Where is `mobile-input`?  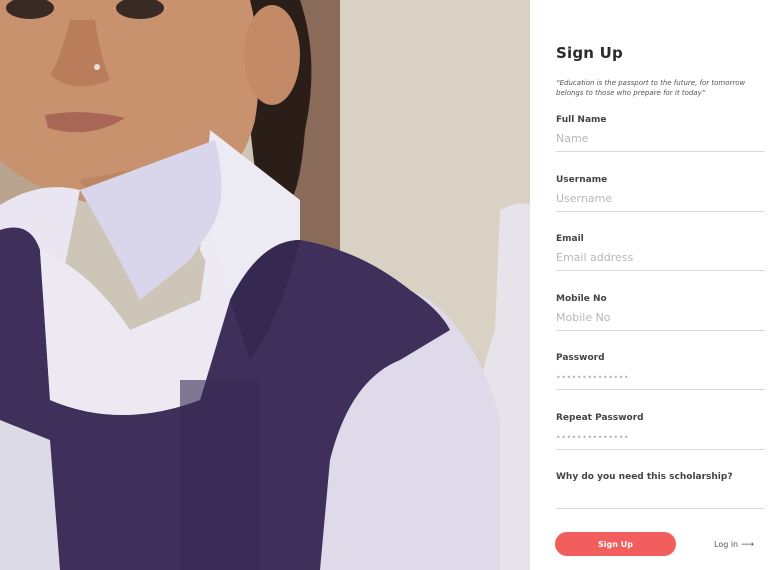 mobile-input is located at coordinates (660, 320).